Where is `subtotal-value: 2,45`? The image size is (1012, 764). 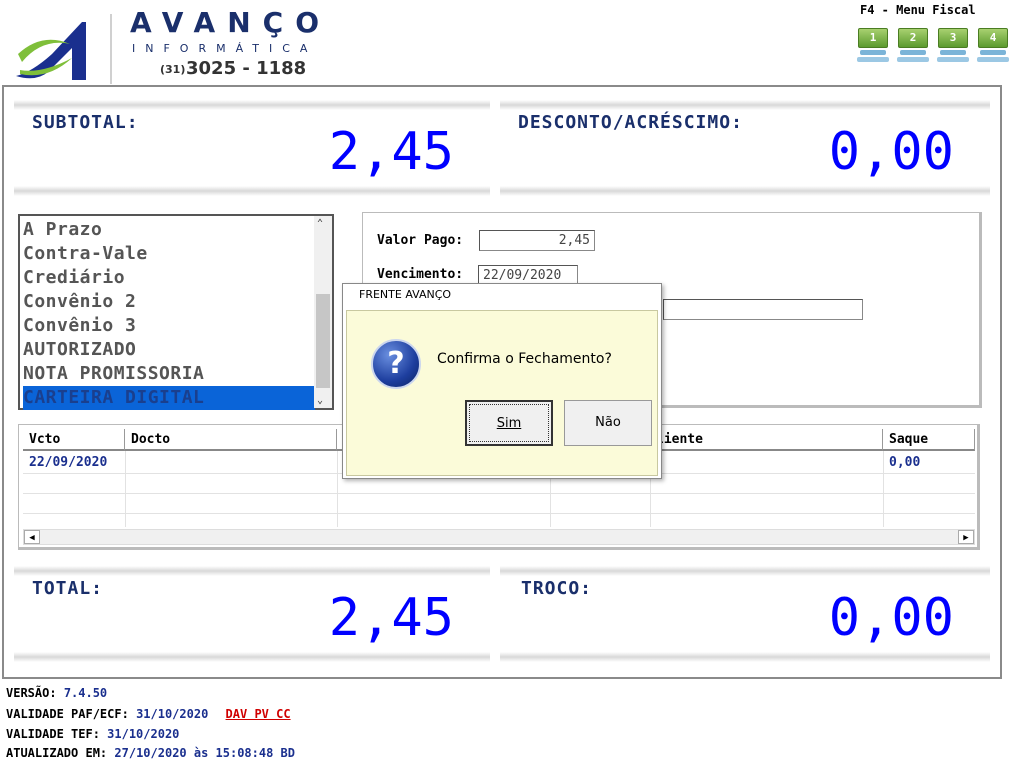
subtotal-value: 2,45 is located at coordinates (391, 152).